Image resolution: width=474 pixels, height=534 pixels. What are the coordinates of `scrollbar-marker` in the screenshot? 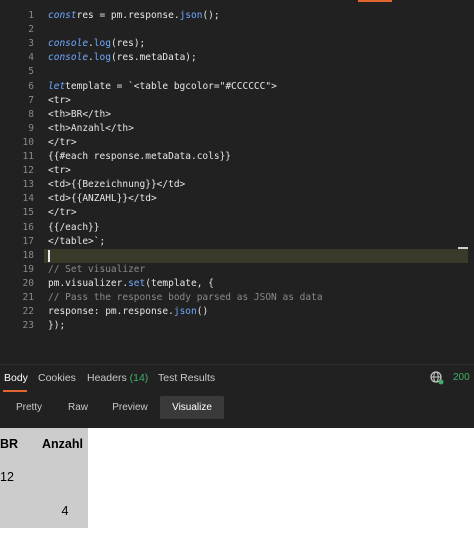 It's located at (463, 248).